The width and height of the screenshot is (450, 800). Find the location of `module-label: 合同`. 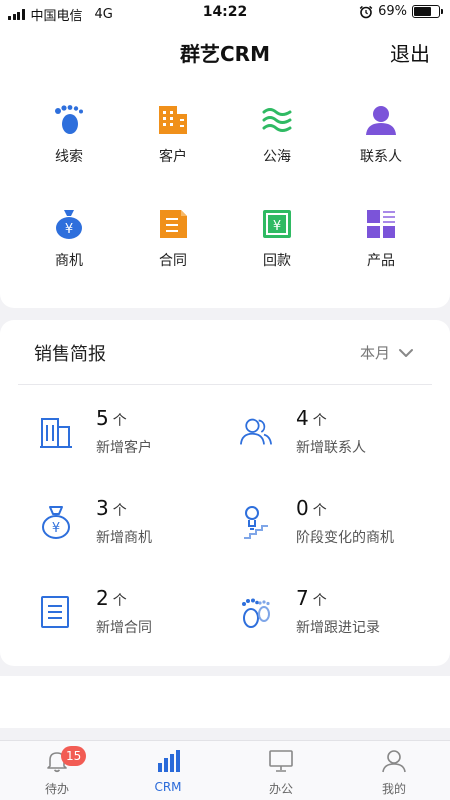

module-label: 合同 is located at coordinates (173, 261).